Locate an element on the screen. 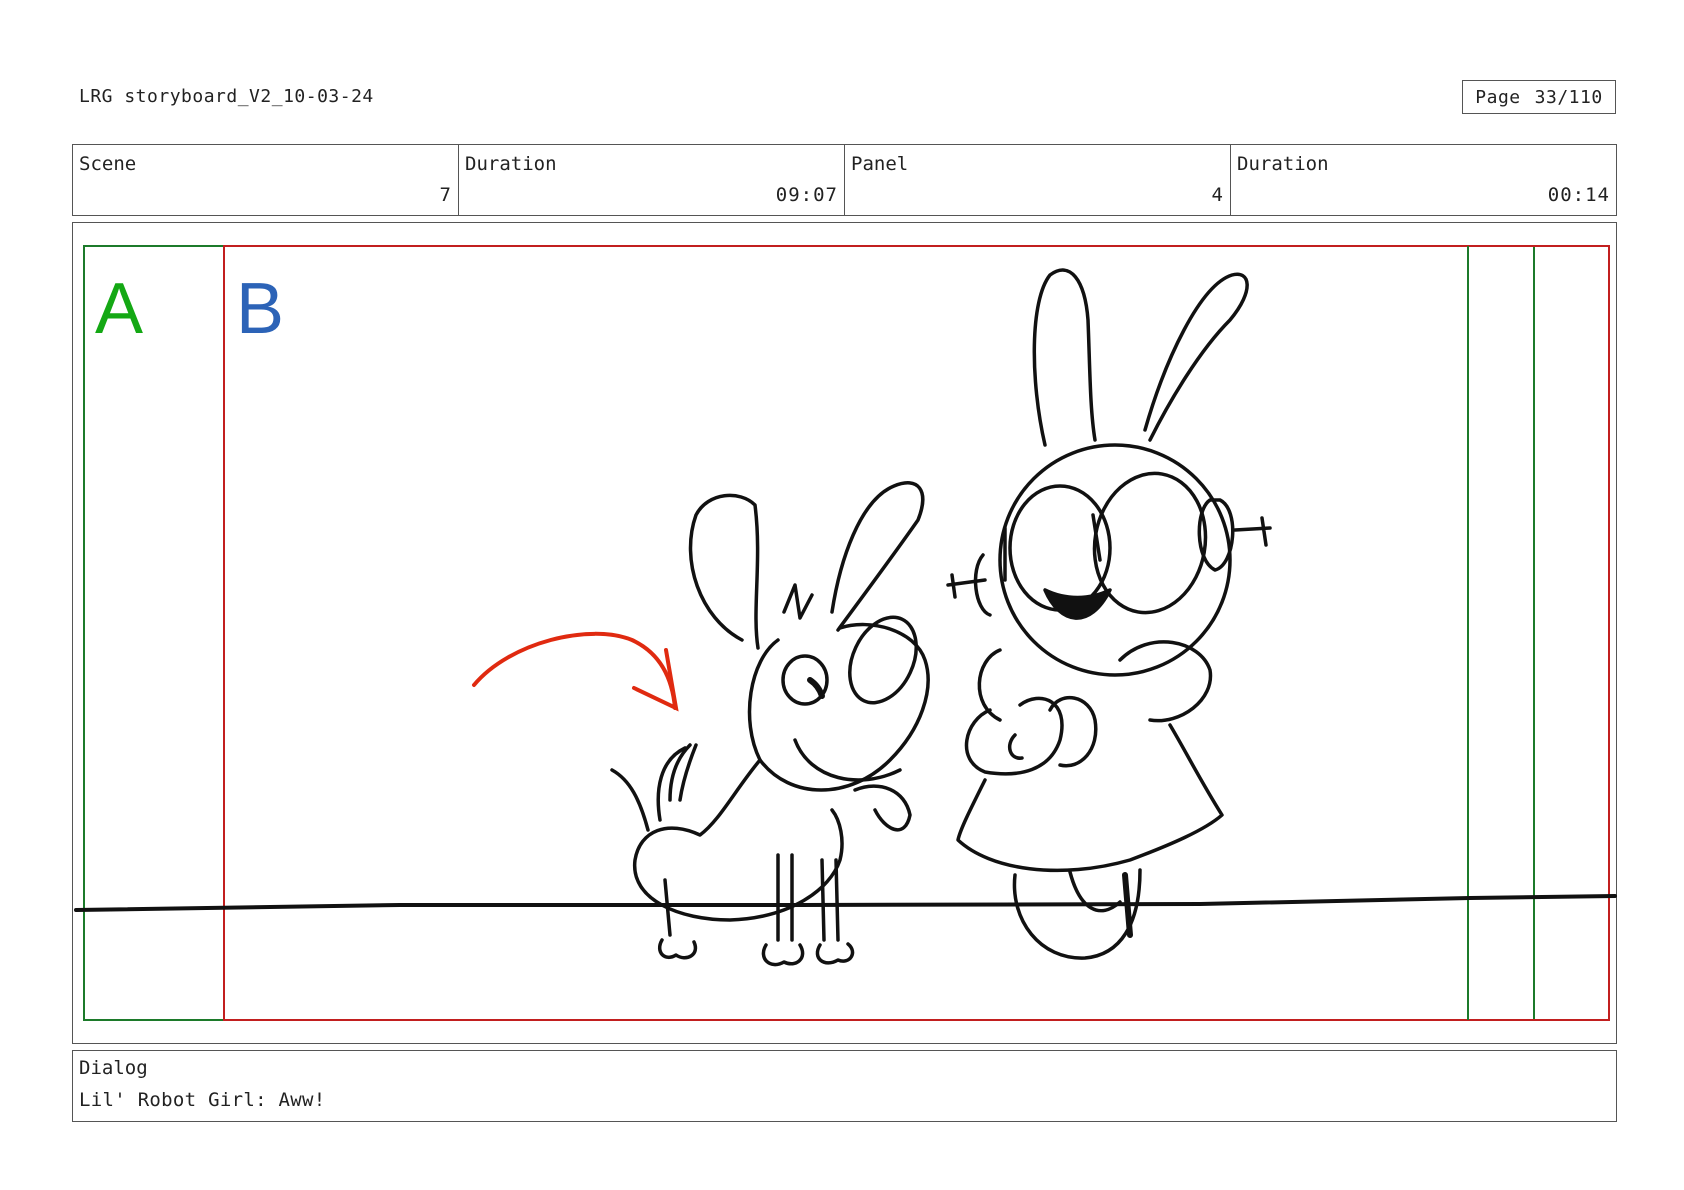 Image resolution: width=1684 pixels, height=1190 pixels. dog-character-sketch is located at coordinates (770, 724).